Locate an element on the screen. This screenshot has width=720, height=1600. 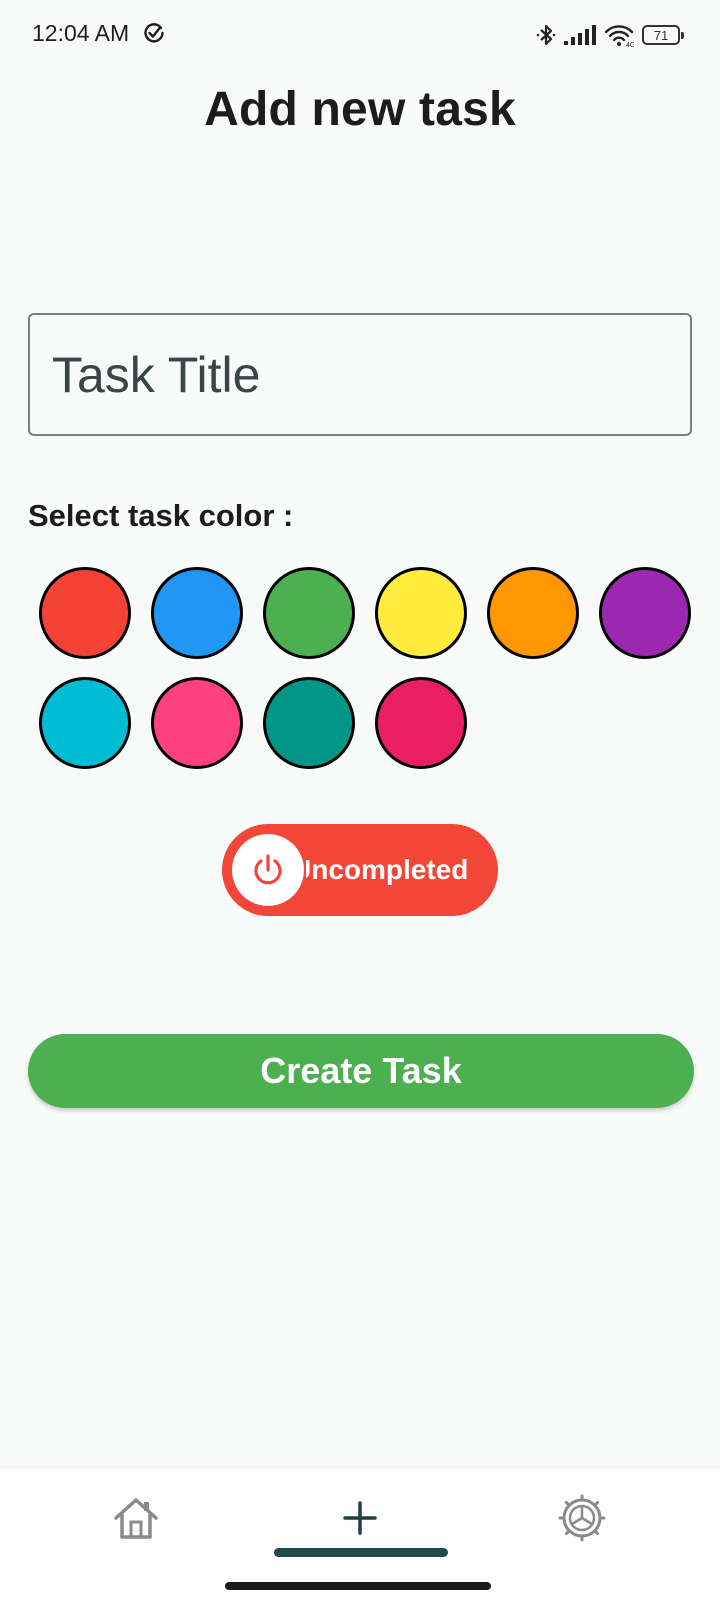
status-toggle: Uncompleted is located at coordinates (360, 870).